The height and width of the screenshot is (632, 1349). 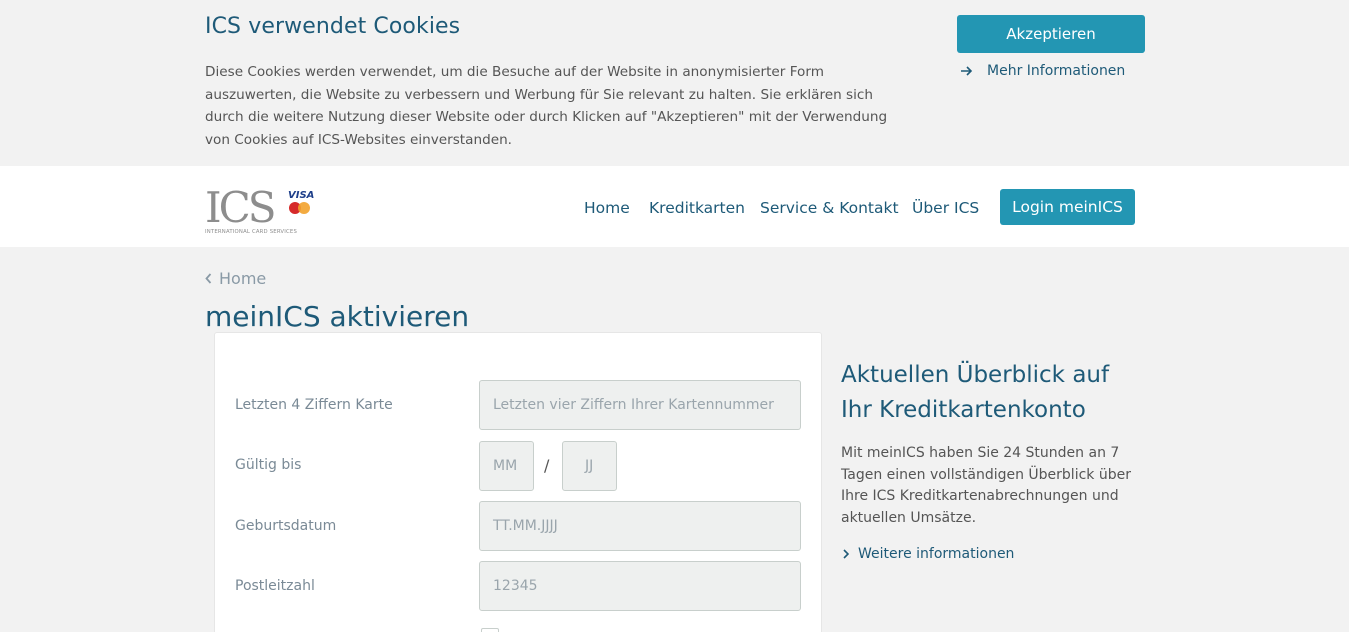 I want to click on page-title: meinICS aktivieren, so click(x=337, y=316).